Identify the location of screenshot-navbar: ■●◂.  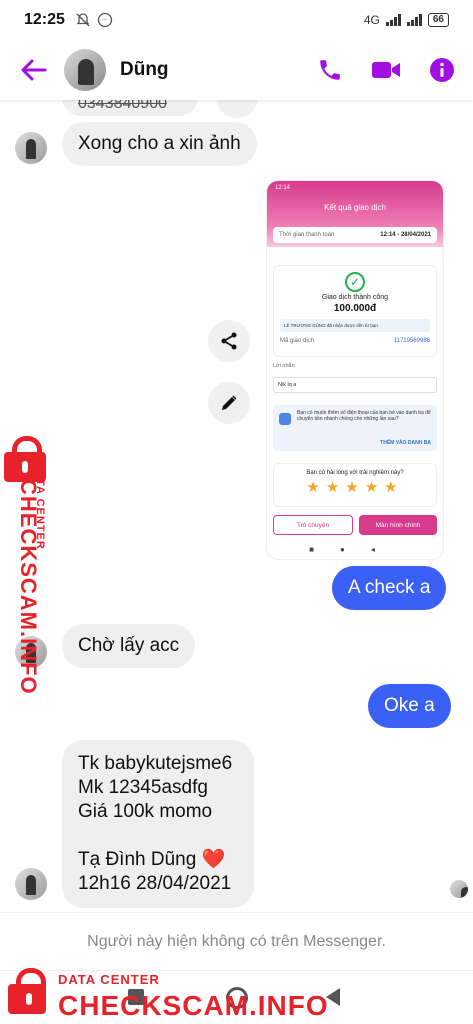
(355, 549).